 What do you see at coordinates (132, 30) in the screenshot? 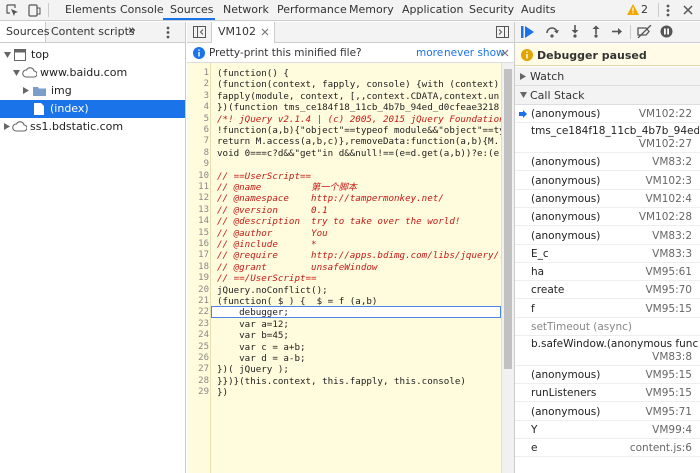
I see `more-tabs-button: »` at bounding box center [132, 30].